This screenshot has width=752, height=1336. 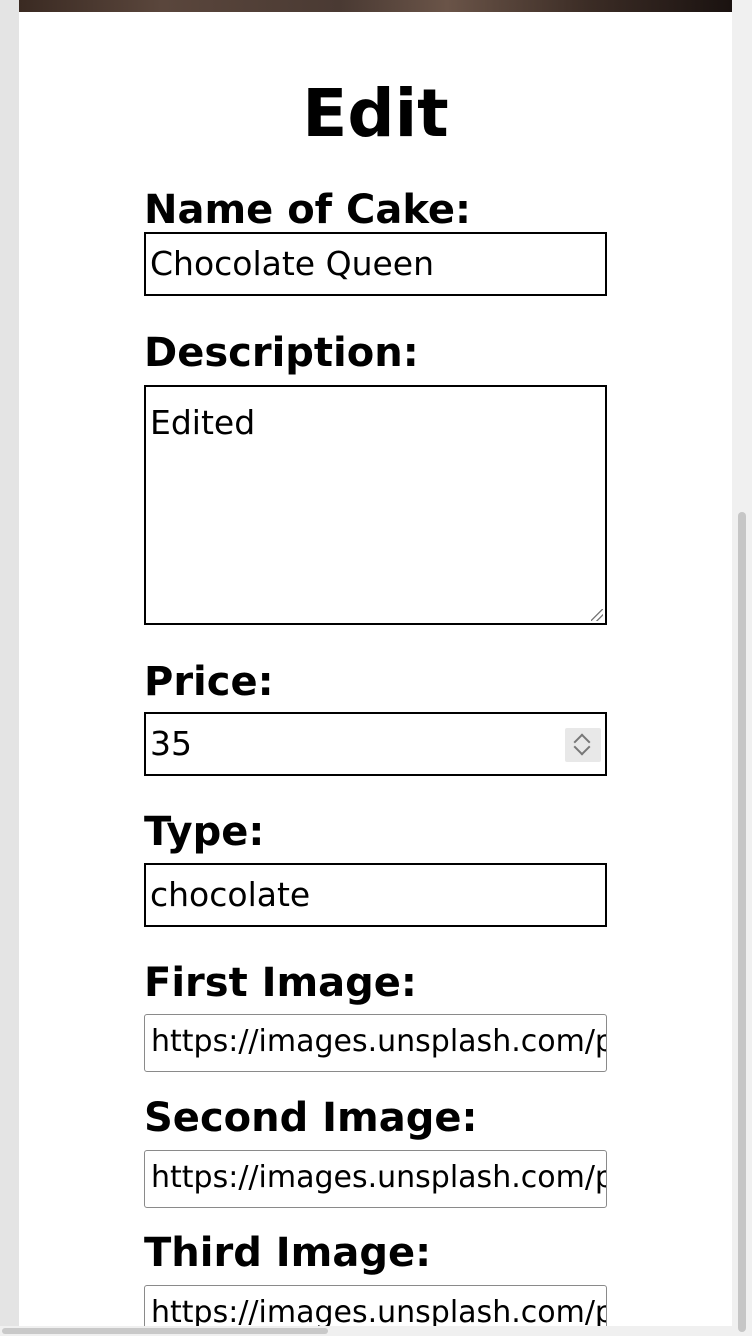 What do you see at coordinates (375, 1043) in the screenshot?
I see `first-image-input: https://images.unsplash.com/ph` at bounding box center [375, 1043].